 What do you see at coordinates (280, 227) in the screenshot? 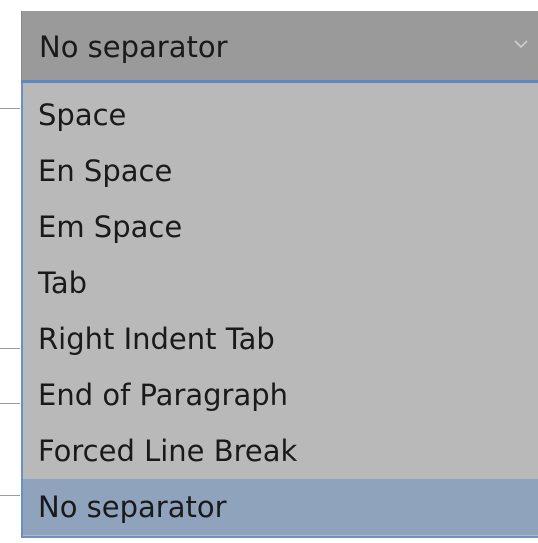
I see `option-em-space: Em Space` at bounding box center [280, 227].